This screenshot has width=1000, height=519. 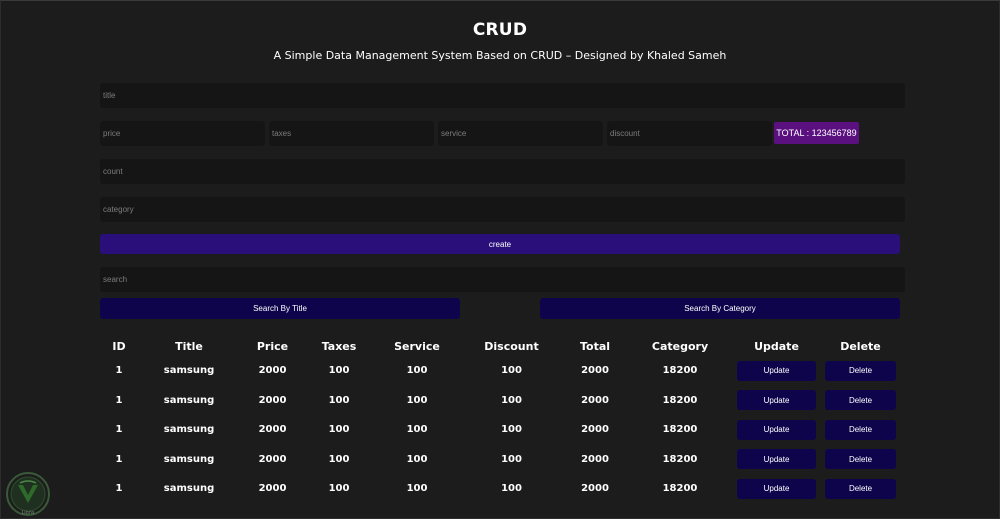 I want to click on search-by-category-button: Search By Category, so click(x=720, y=308).